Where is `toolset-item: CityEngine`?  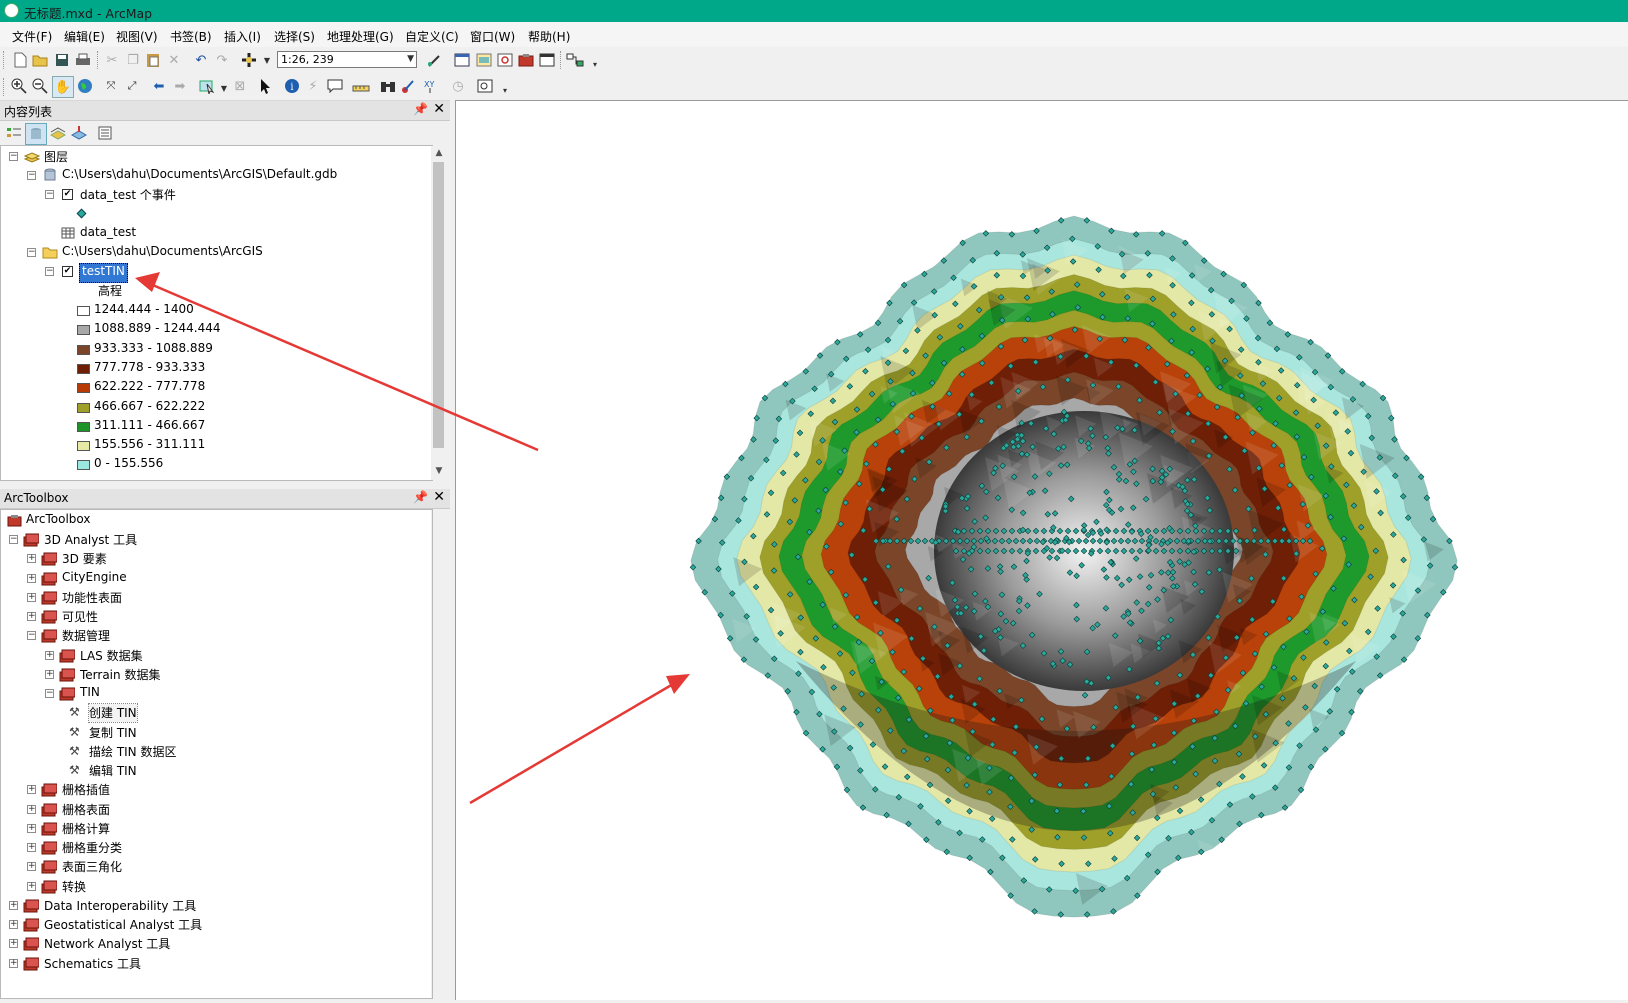 toolset-item: CityEngine is located at coordinates (94, 579).